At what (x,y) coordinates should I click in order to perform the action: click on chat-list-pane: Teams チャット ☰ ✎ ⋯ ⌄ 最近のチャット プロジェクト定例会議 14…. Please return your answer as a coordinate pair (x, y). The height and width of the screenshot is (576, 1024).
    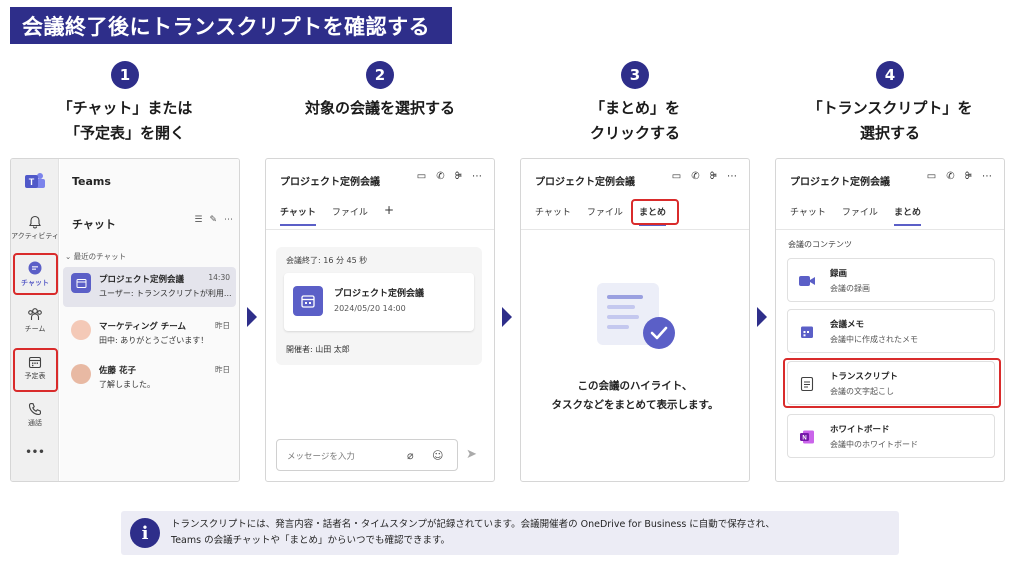
    Looking at the image, I should click on (149, 320).